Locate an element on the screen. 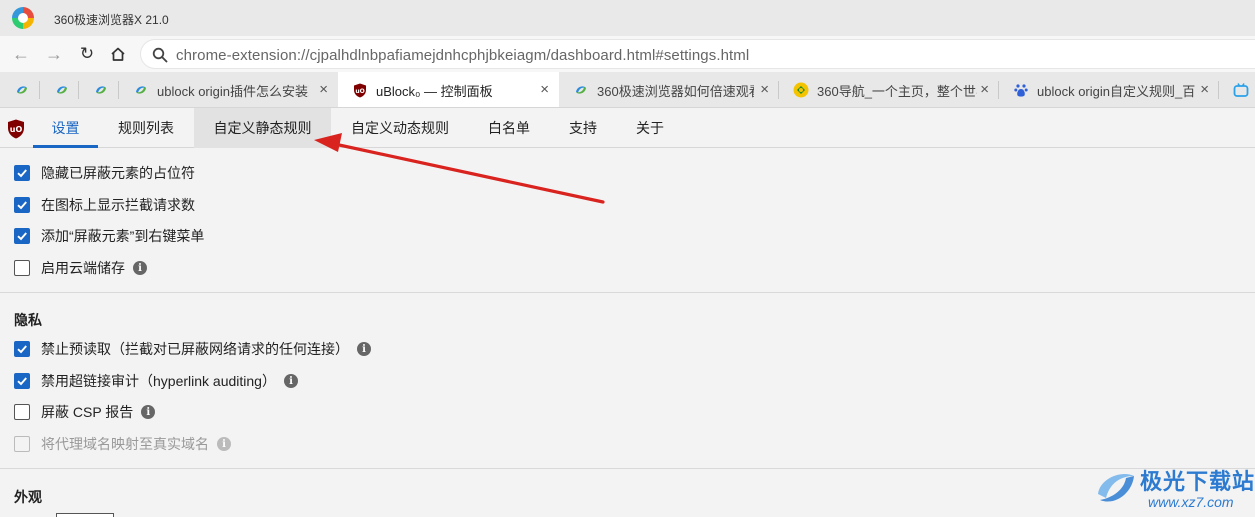 The width and height of the screenshot is (1255, 517). tab-partial is located at coordinates (1237, 89).